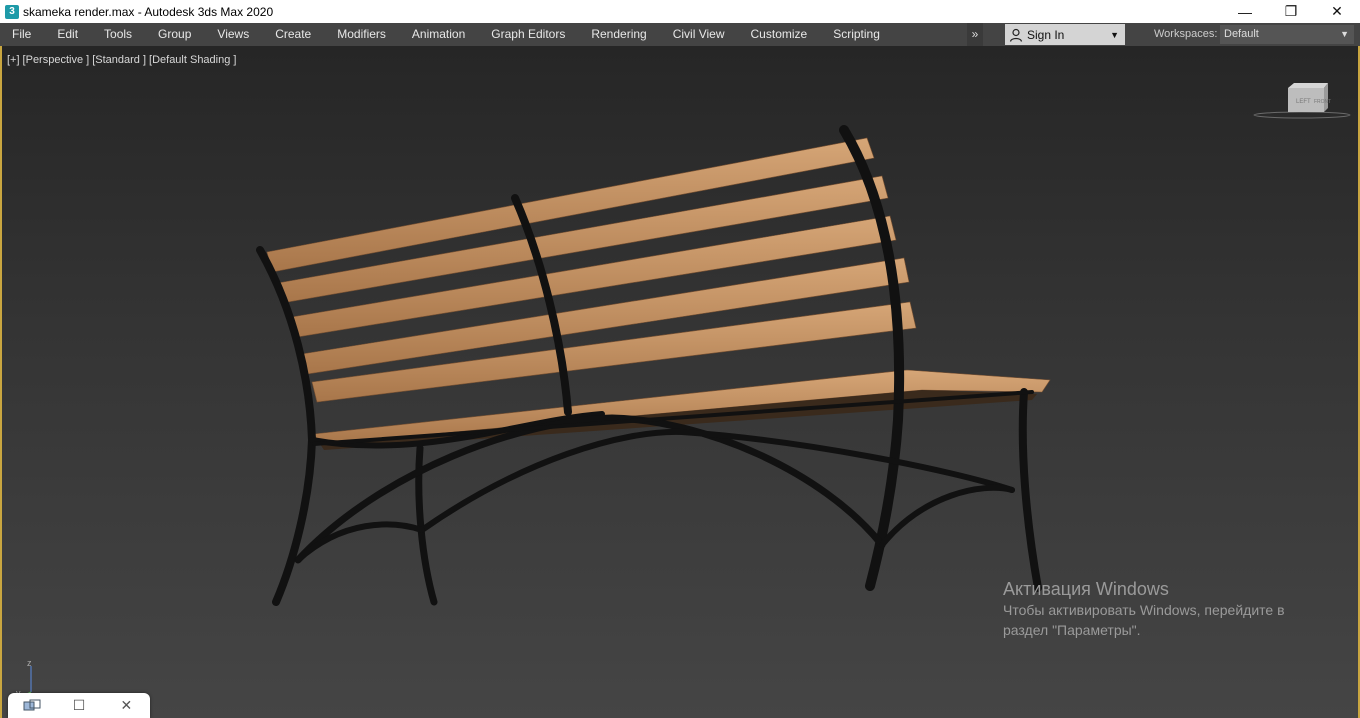 The width and height of the screenshot is (1360, 718). Describe the element at coordinates (438, 34) in the screenshot. I see `menu-animation: Animation` at that location.